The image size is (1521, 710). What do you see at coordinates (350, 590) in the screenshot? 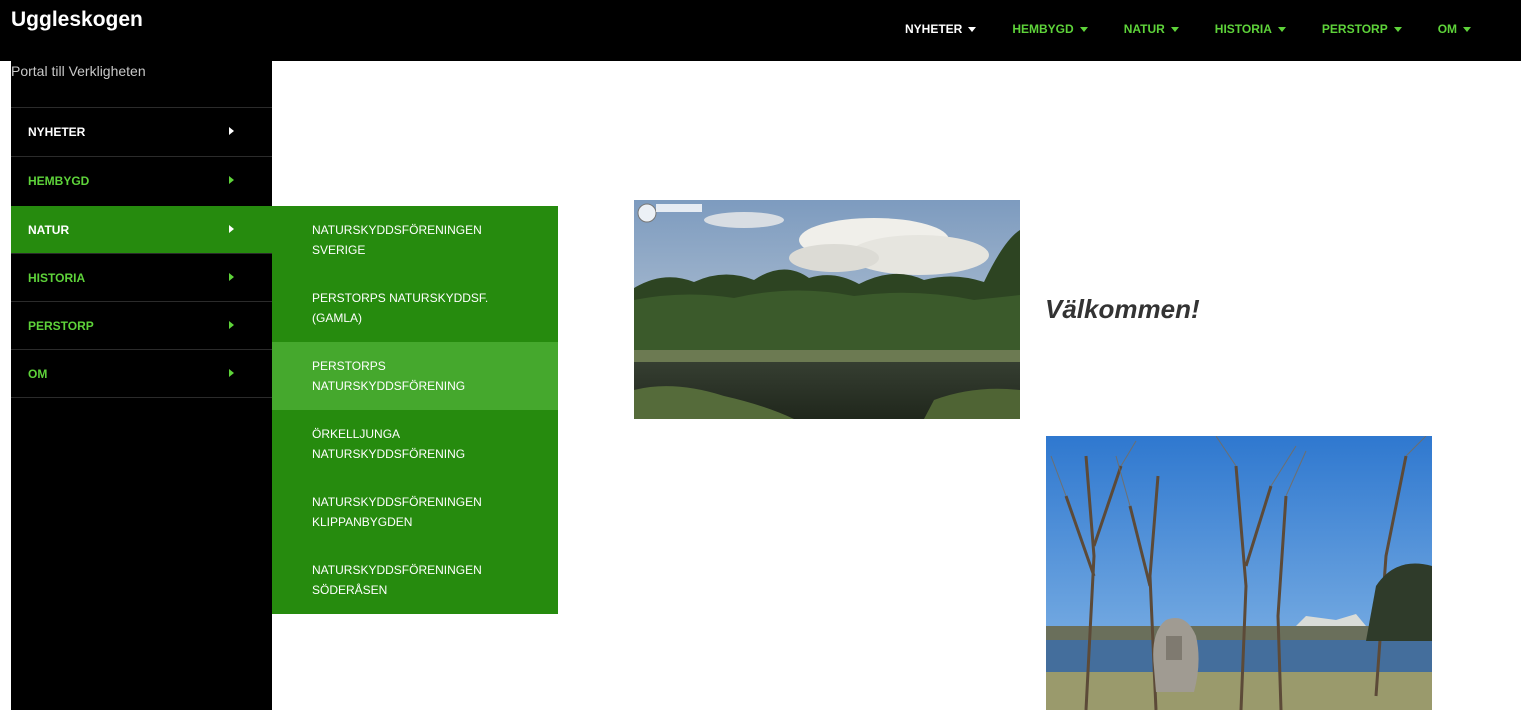
I see `submenu-item-line2: SÖDERÅSEN` at bounding box center [350, 590].